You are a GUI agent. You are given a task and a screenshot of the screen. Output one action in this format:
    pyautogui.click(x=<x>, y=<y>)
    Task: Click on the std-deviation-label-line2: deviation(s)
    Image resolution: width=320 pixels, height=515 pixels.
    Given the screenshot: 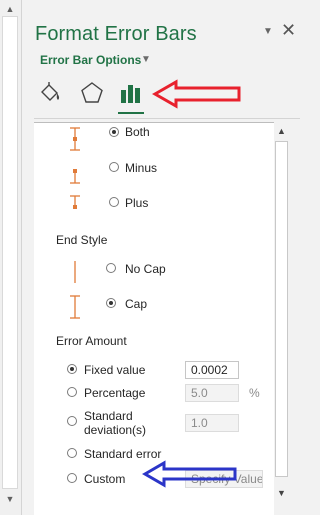 What is the action you would take?
    pyautogui.click(x=115, y=430)
    